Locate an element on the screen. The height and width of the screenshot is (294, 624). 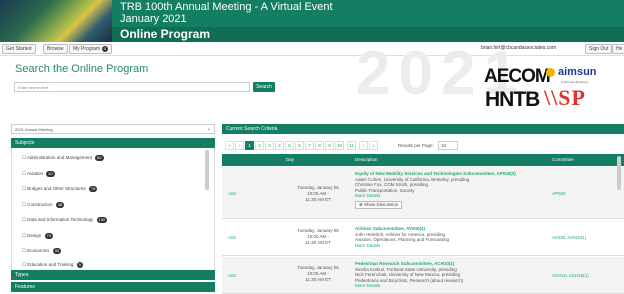
subject-label: Economics is located at coordinates (38, 250).